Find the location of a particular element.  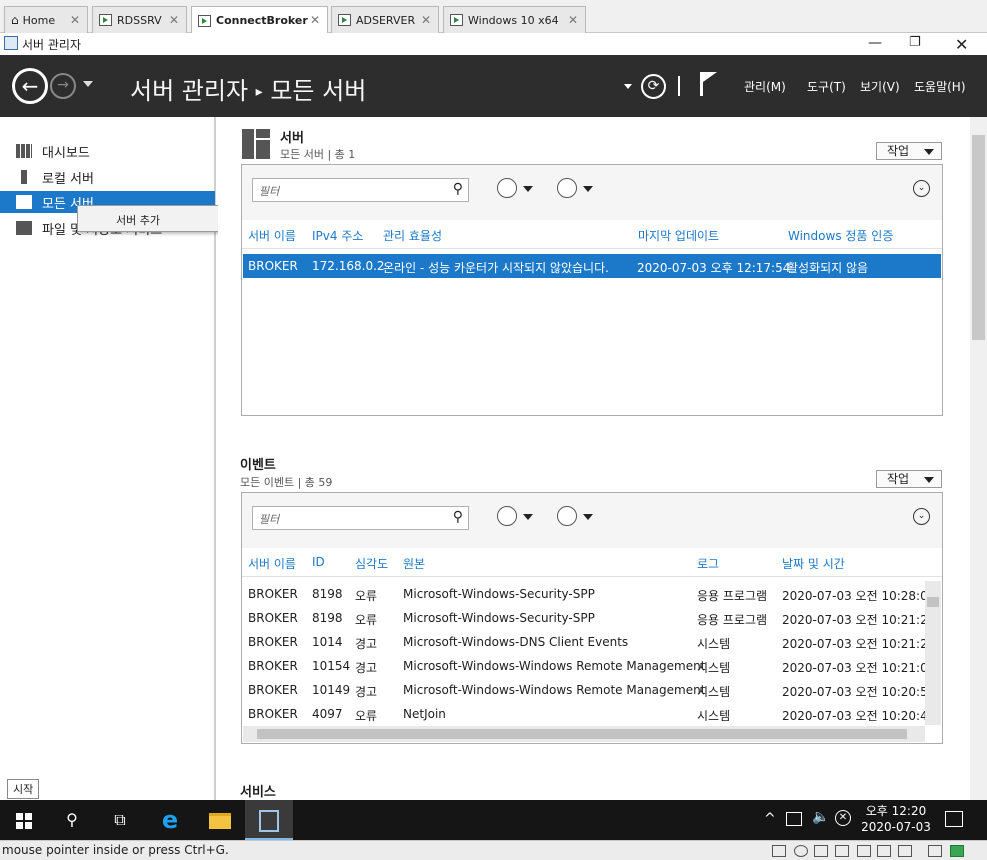

action-close-icon: ✕ is located at coordinates (843, 818).